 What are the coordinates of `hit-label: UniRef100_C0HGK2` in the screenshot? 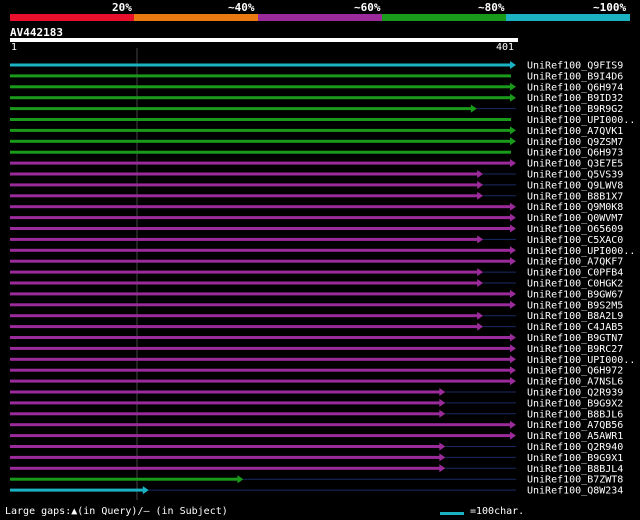 It's located at (575, 284).